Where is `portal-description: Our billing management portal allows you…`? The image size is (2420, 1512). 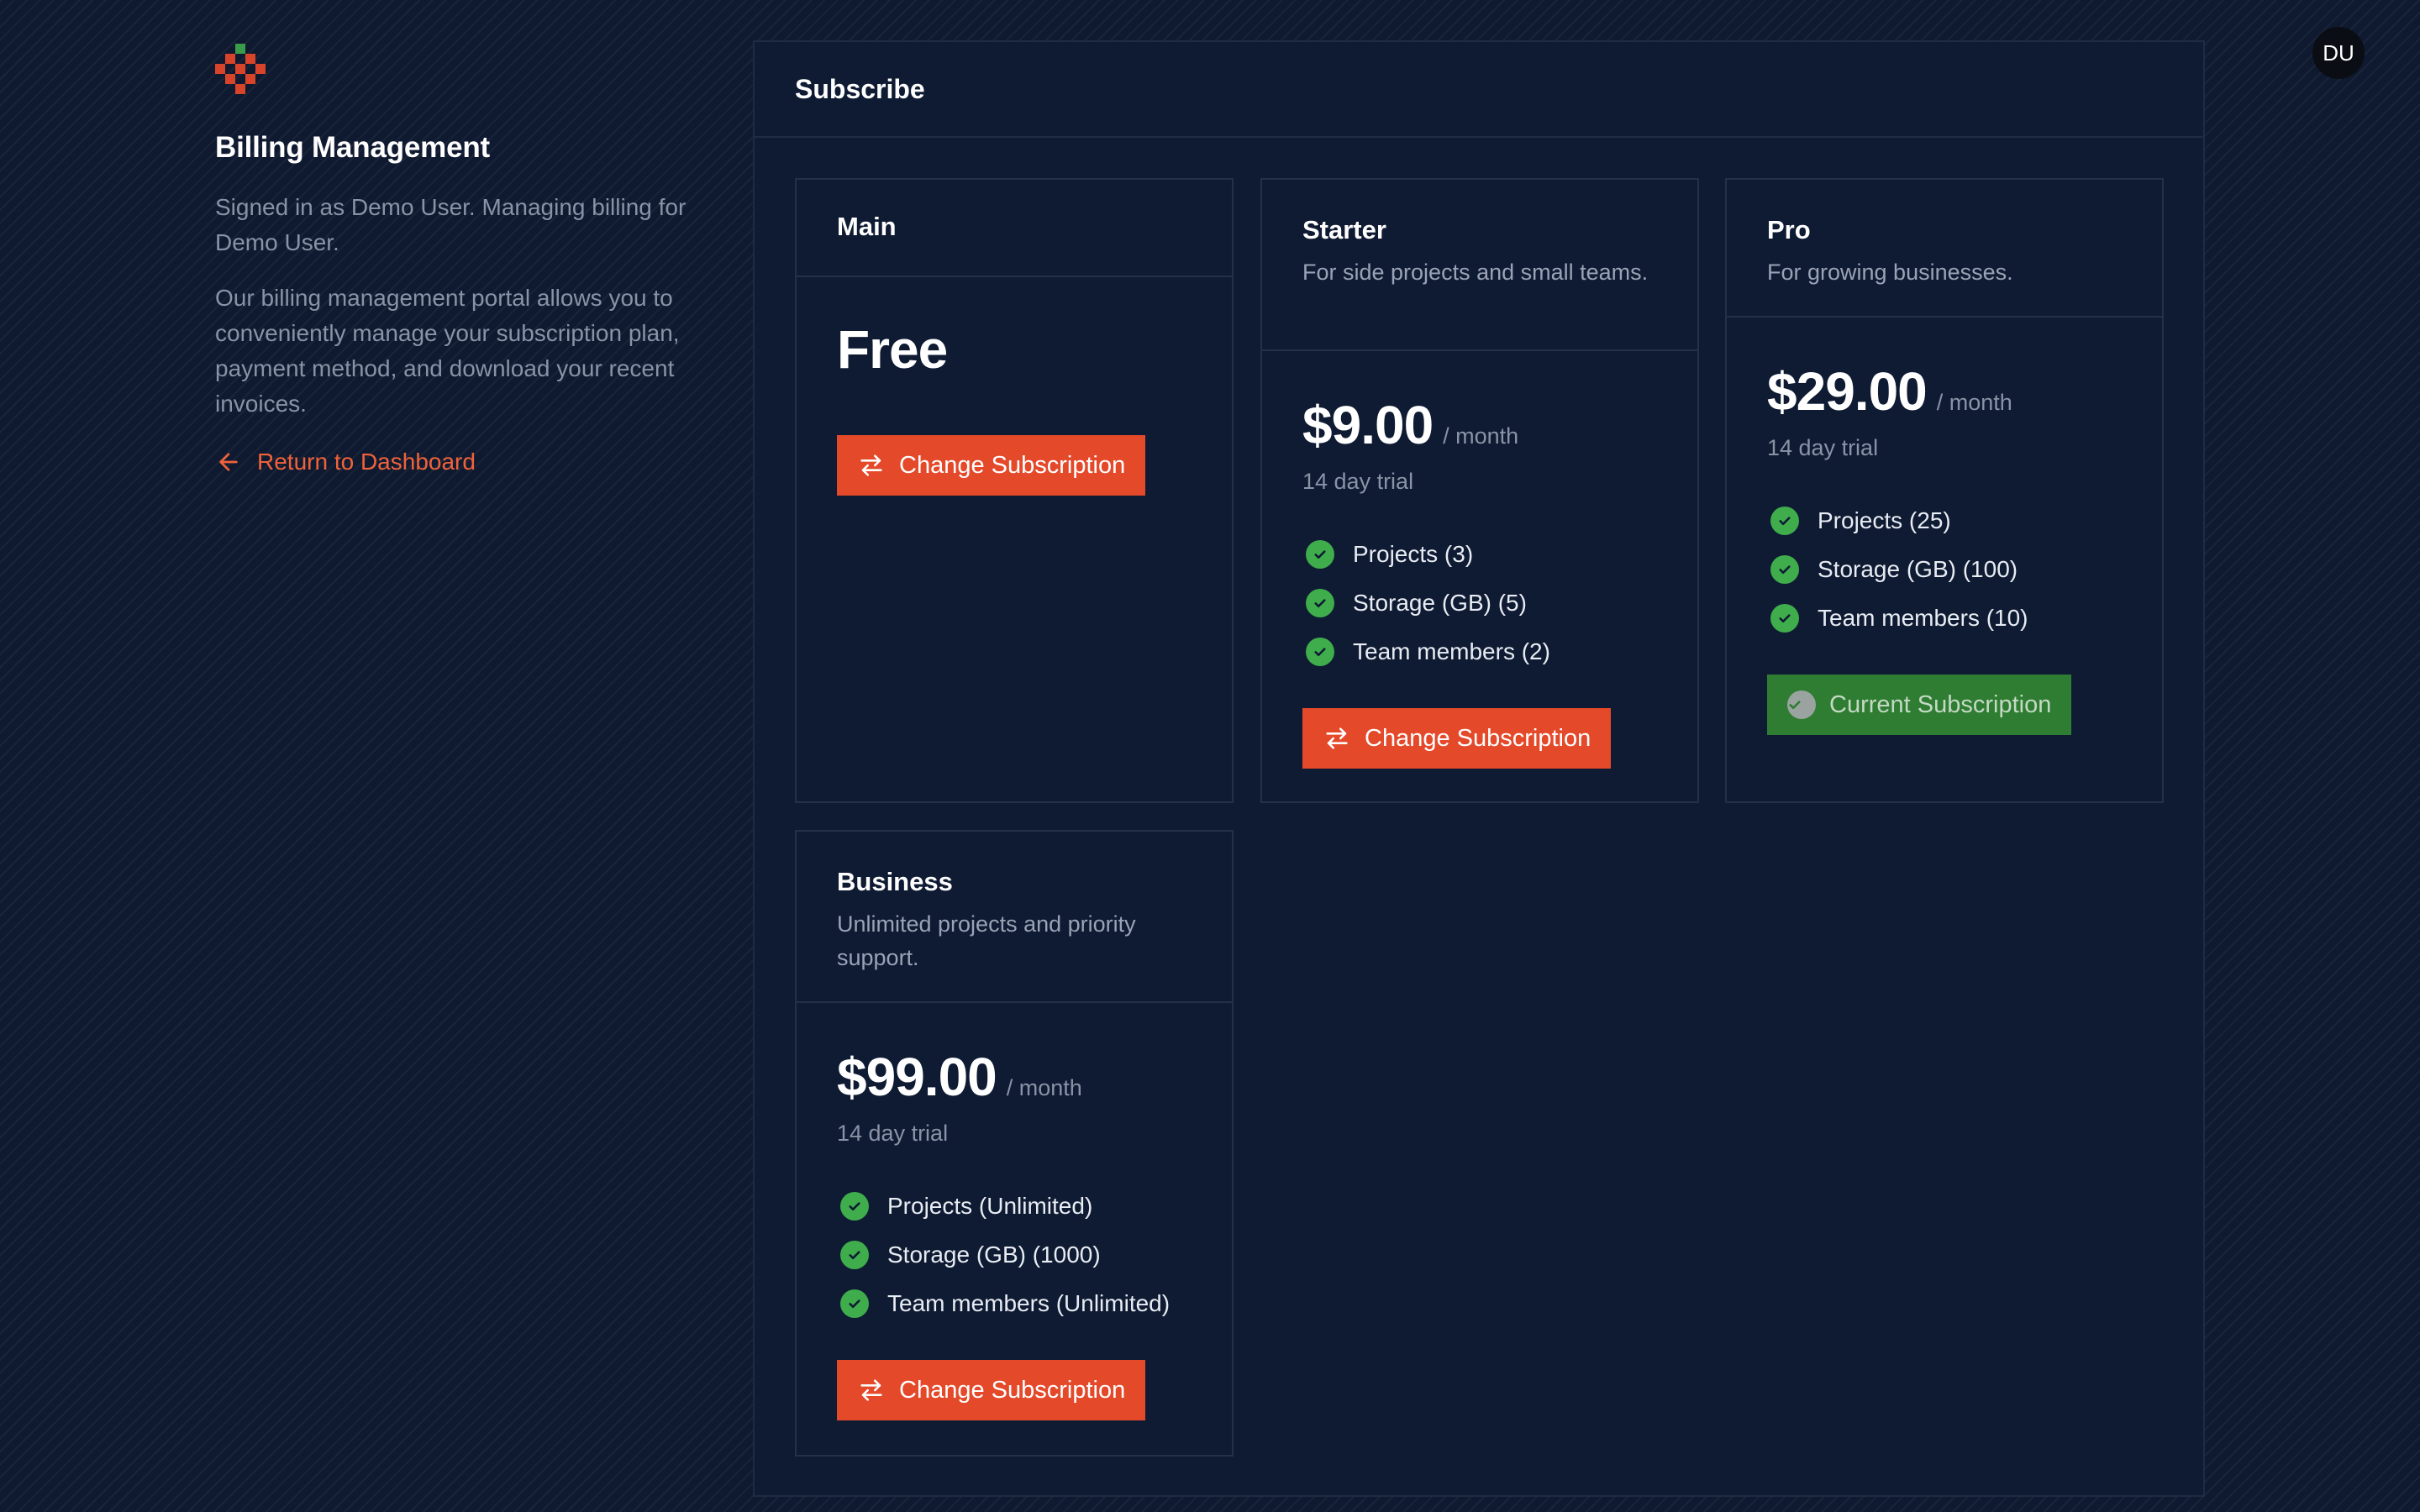
portal-description: Our billing management portal allows you… is located at coordinates (448, 351).